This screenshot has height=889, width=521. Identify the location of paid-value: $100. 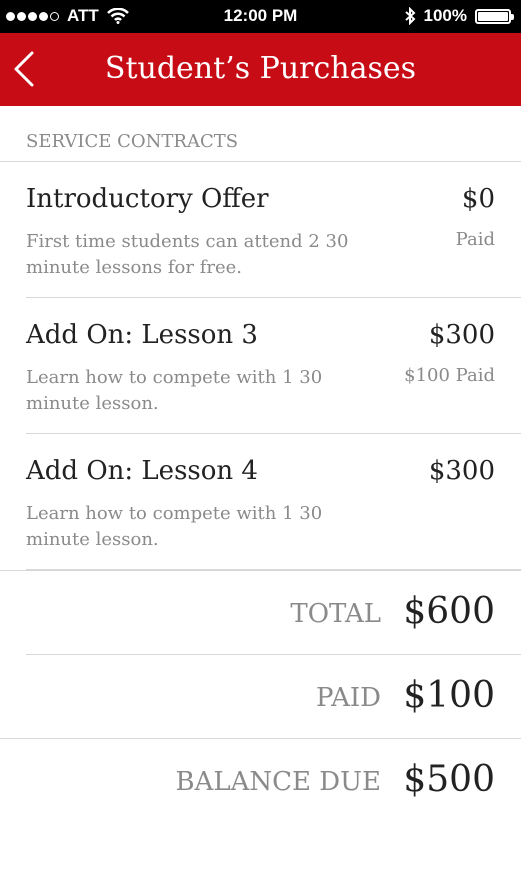
(449, 695).